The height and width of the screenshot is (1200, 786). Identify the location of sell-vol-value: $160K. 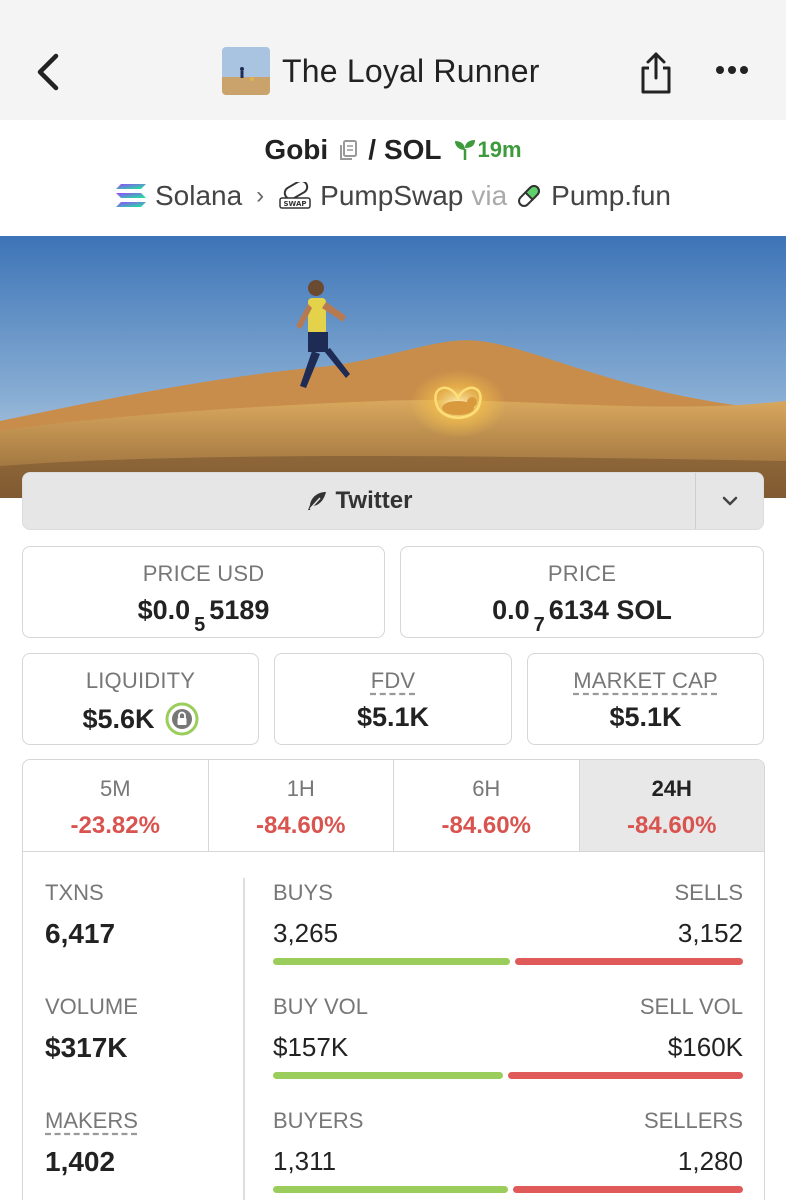
(705, 1047).